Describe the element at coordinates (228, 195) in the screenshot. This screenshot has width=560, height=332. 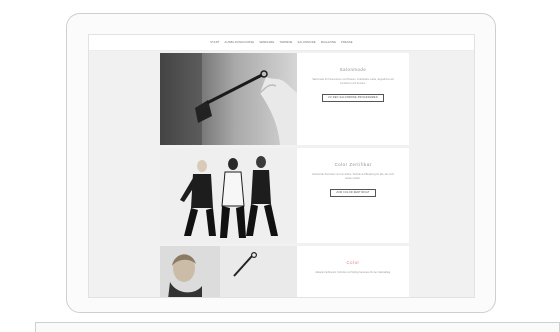
I see `people-photo` at that location.